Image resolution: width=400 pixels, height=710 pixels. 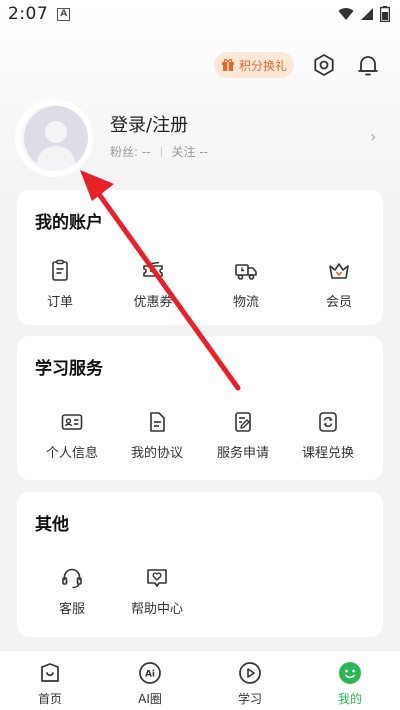 What do you see at coordinates (368, 65) in the screenshot?
I see `bell-icon` at bounding box center [368, 65].